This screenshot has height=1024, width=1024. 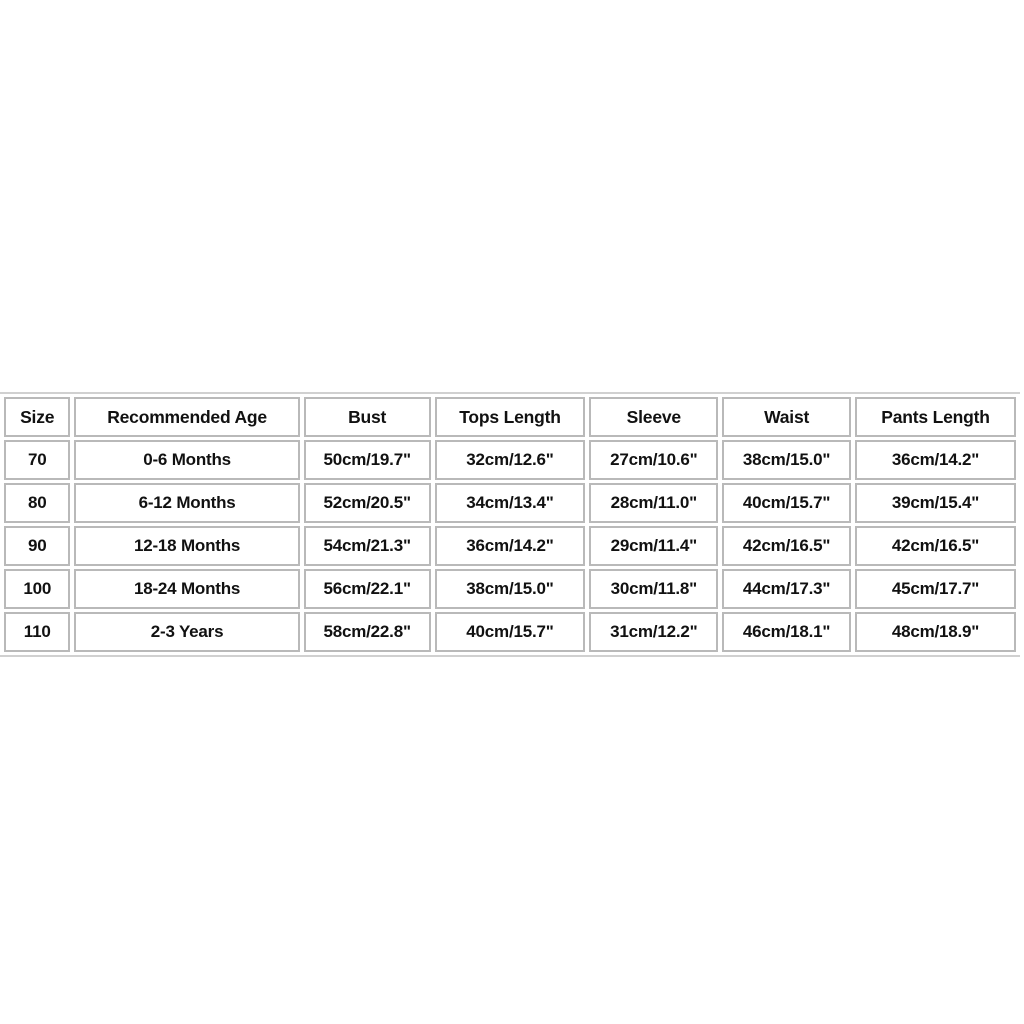 I want to click on cell-waist: 42cm/16.5", so click(x=786, y=546).